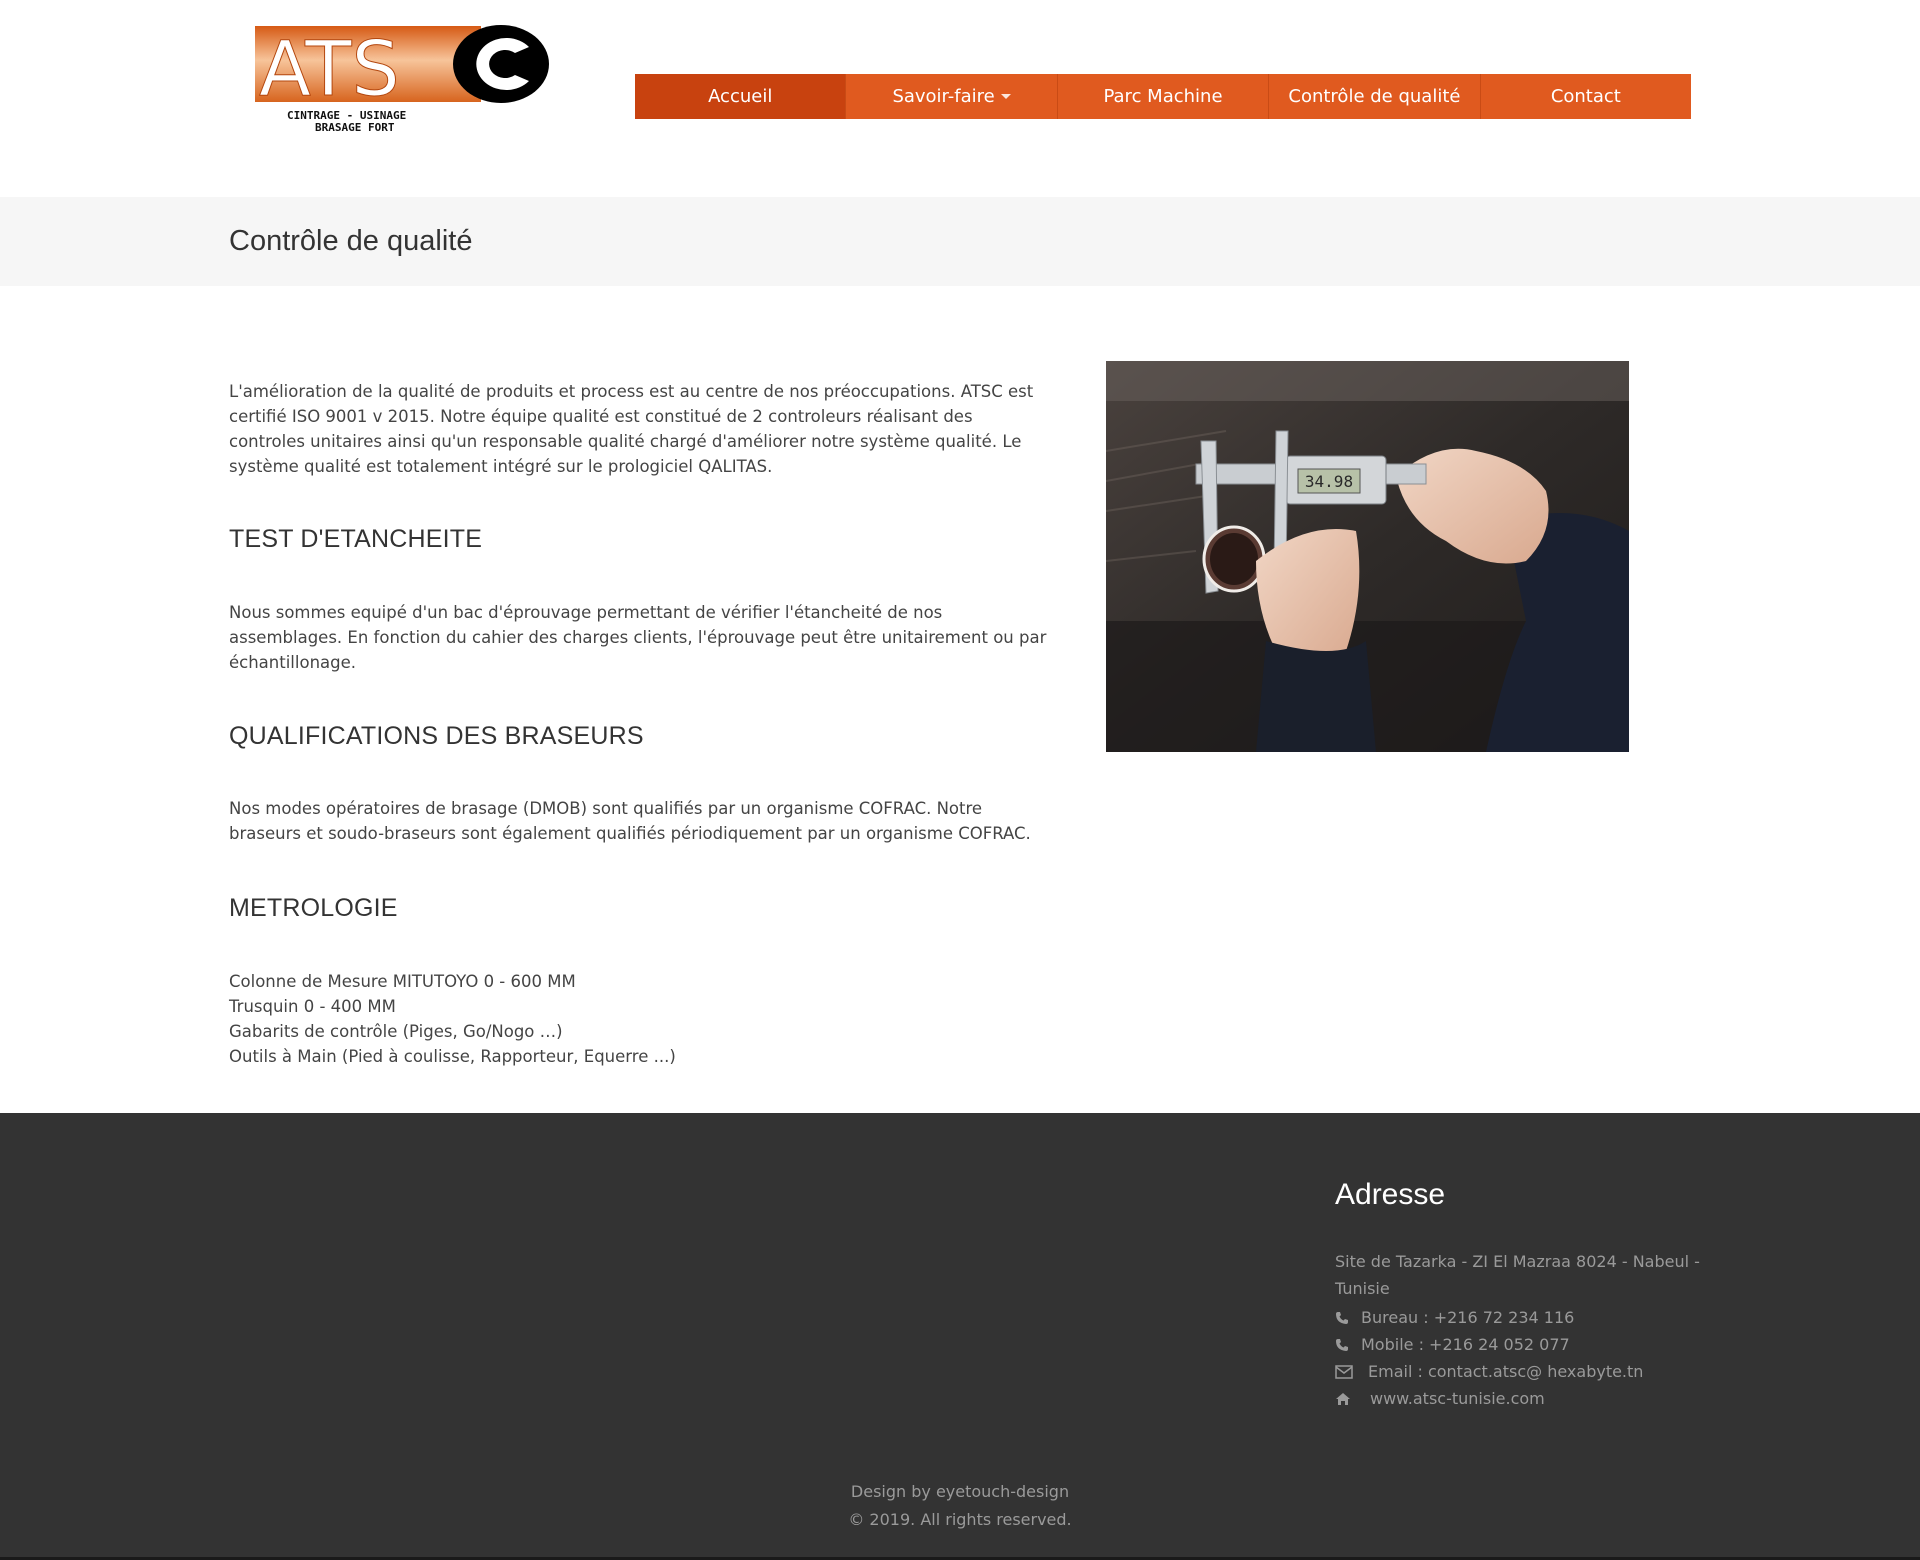 Image resolution: width=1920 pixels, height=1560 pixels. I want to click on nav-label: Contrôle de qualité, so click(1374, 96).